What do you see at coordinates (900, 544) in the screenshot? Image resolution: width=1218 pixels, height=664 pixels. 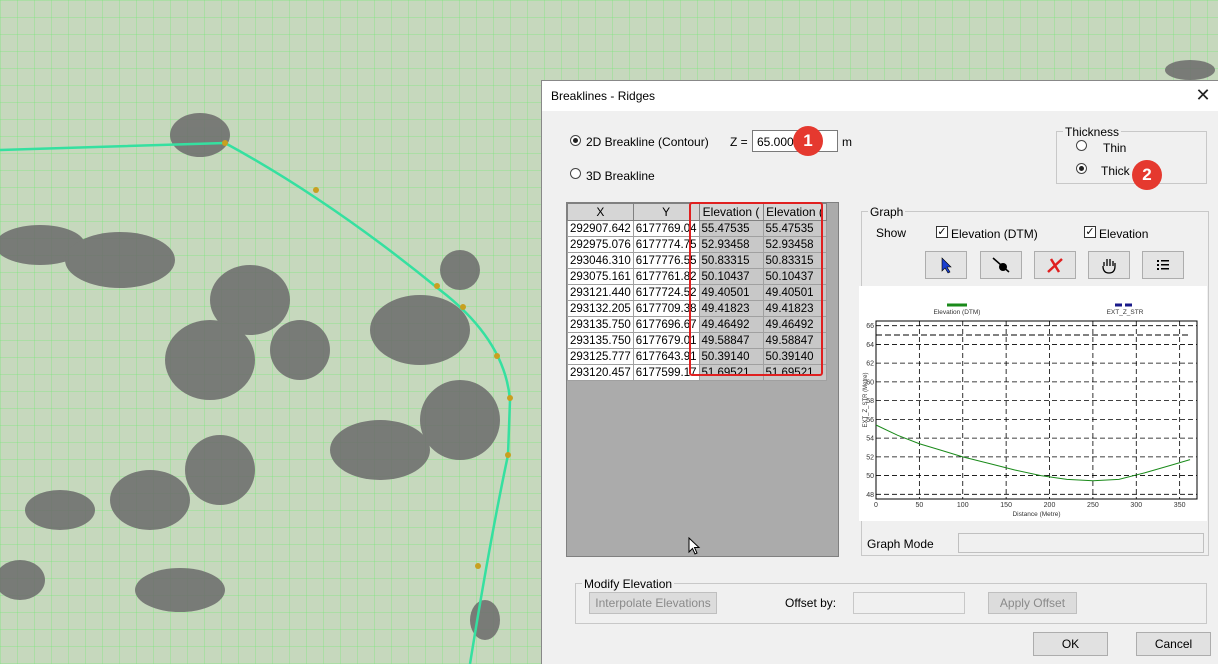 I see `graph-mode-label: Graph Mode` at bounding box center [900, 544].